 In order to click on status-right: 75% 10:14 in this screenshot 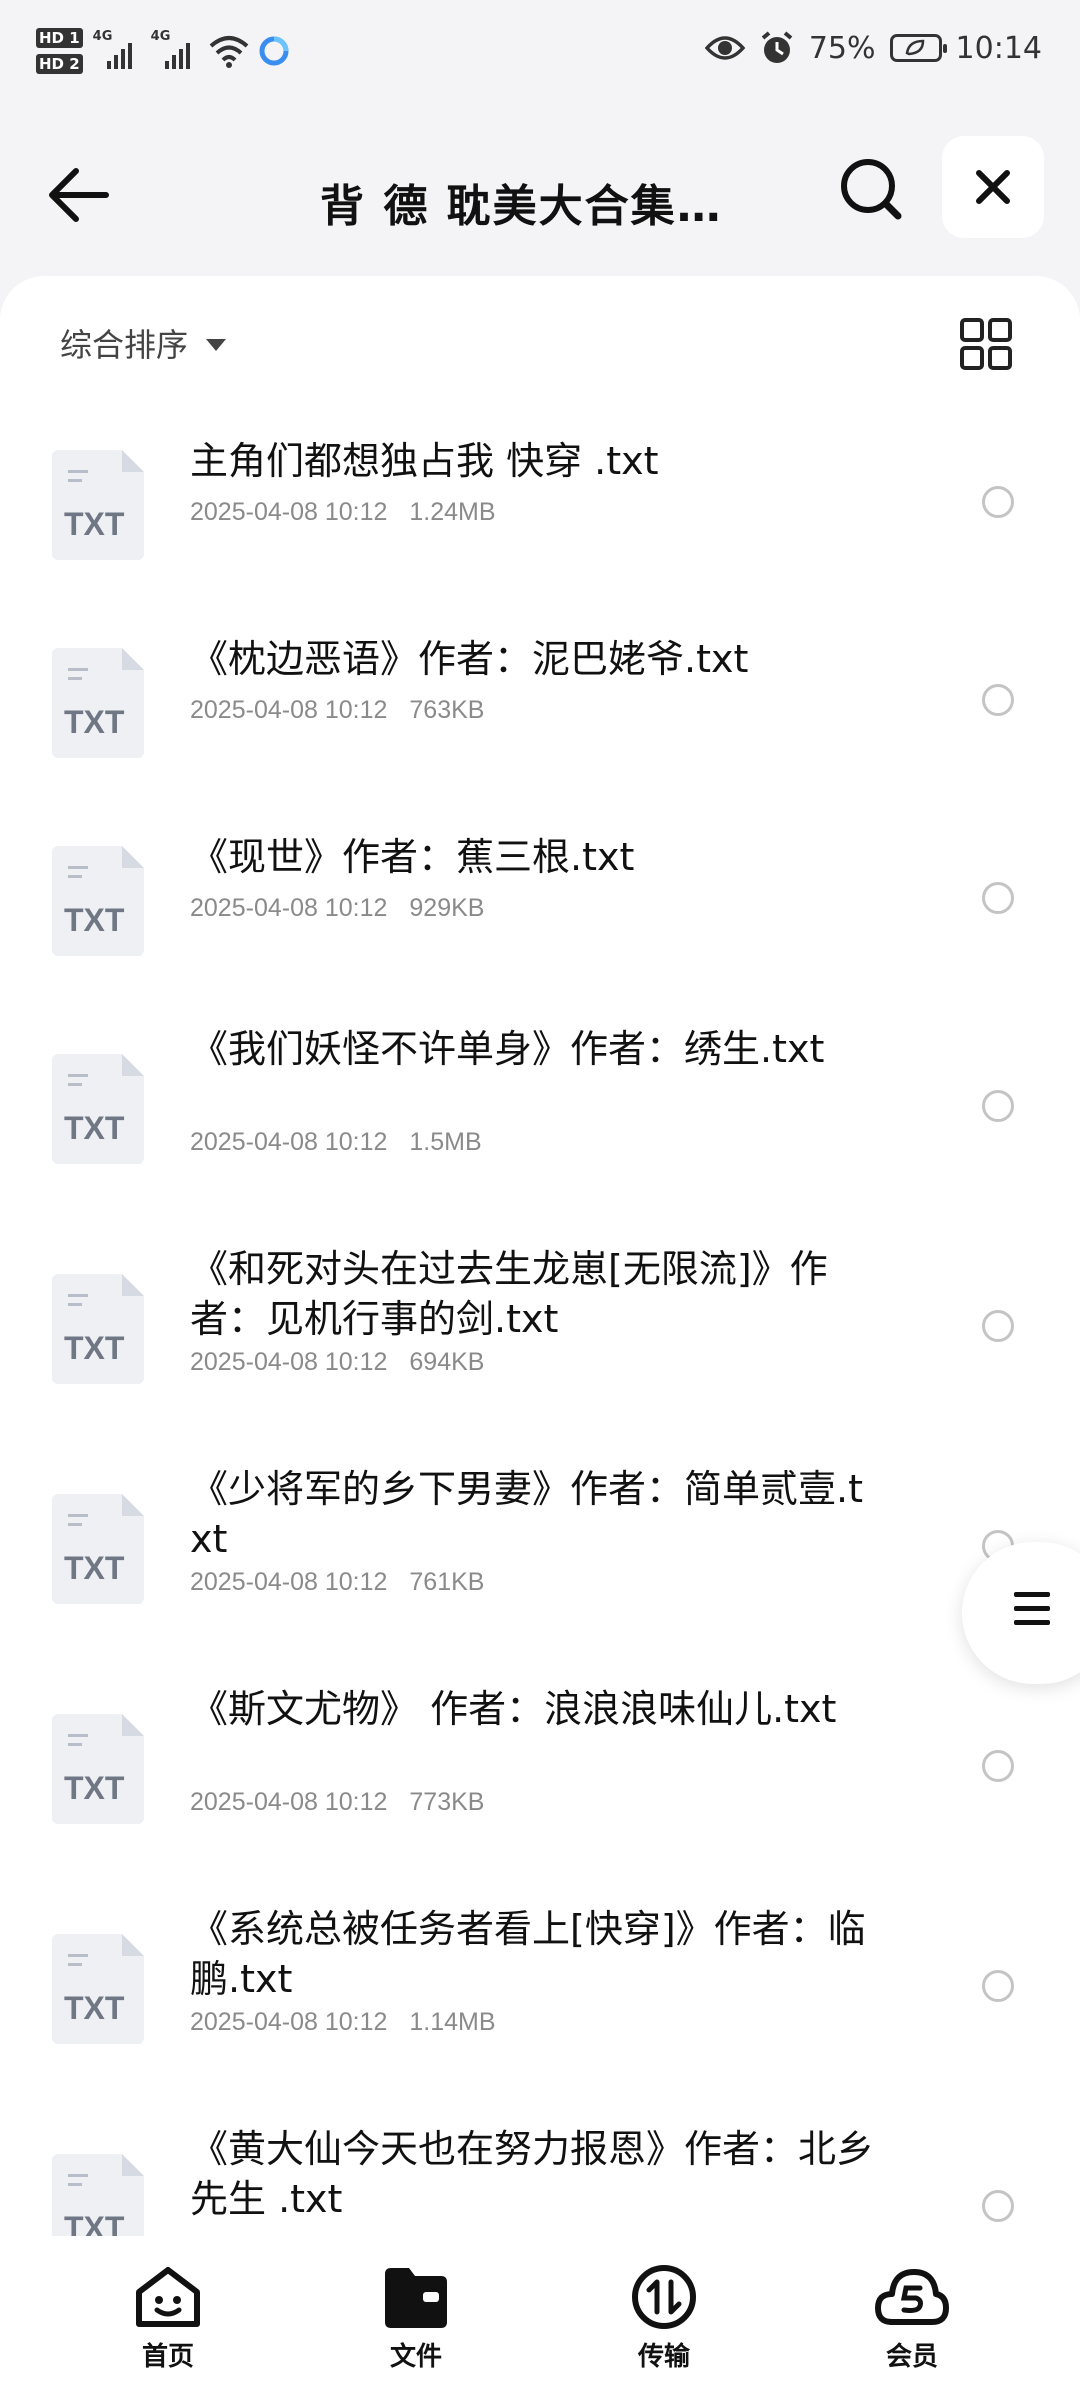, I will do `click(873, 48)`.